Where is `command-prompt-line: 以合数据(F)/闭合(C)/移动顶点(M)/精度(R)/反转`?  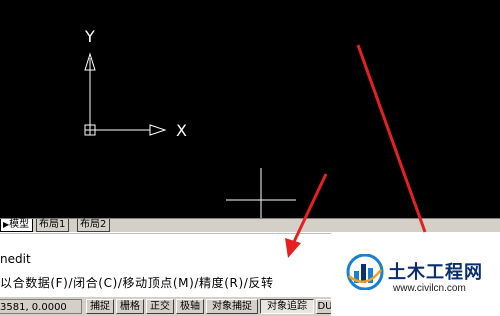
command-prompt-line: 以合数据(F)/闭合(C)/移动顶点(M)/精度(R)/反转 is located at coordinates (137, 283).